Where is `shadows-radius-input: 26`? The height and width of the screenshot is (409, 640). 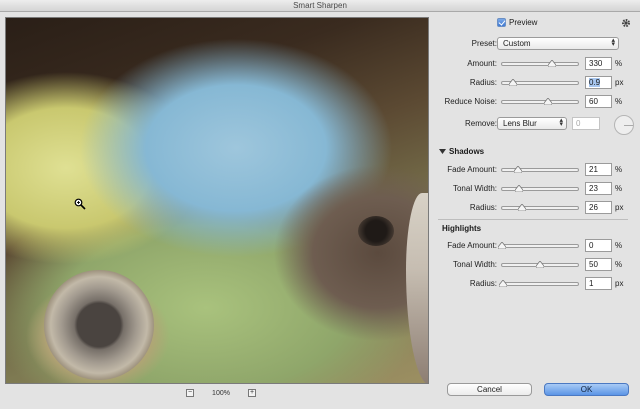 shadows-radius-input: 26 is located at coordinates (598, 207).